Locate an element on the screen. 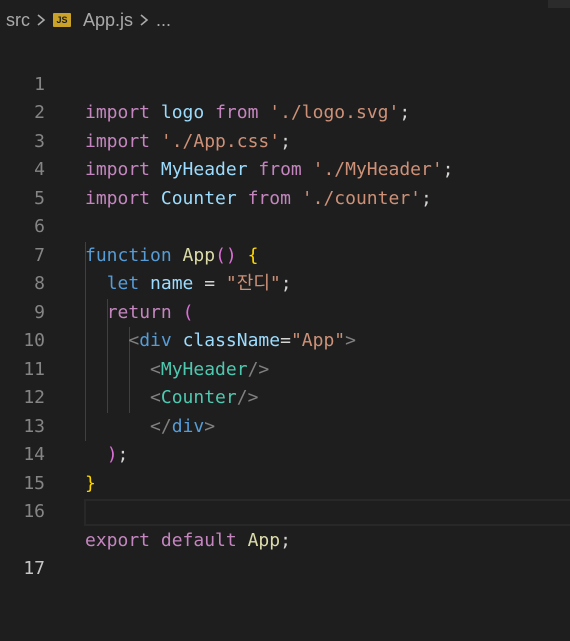 The height and width of the screenshot is (641, 570). code-line-current: 17 is located at coordinates (285, 538).